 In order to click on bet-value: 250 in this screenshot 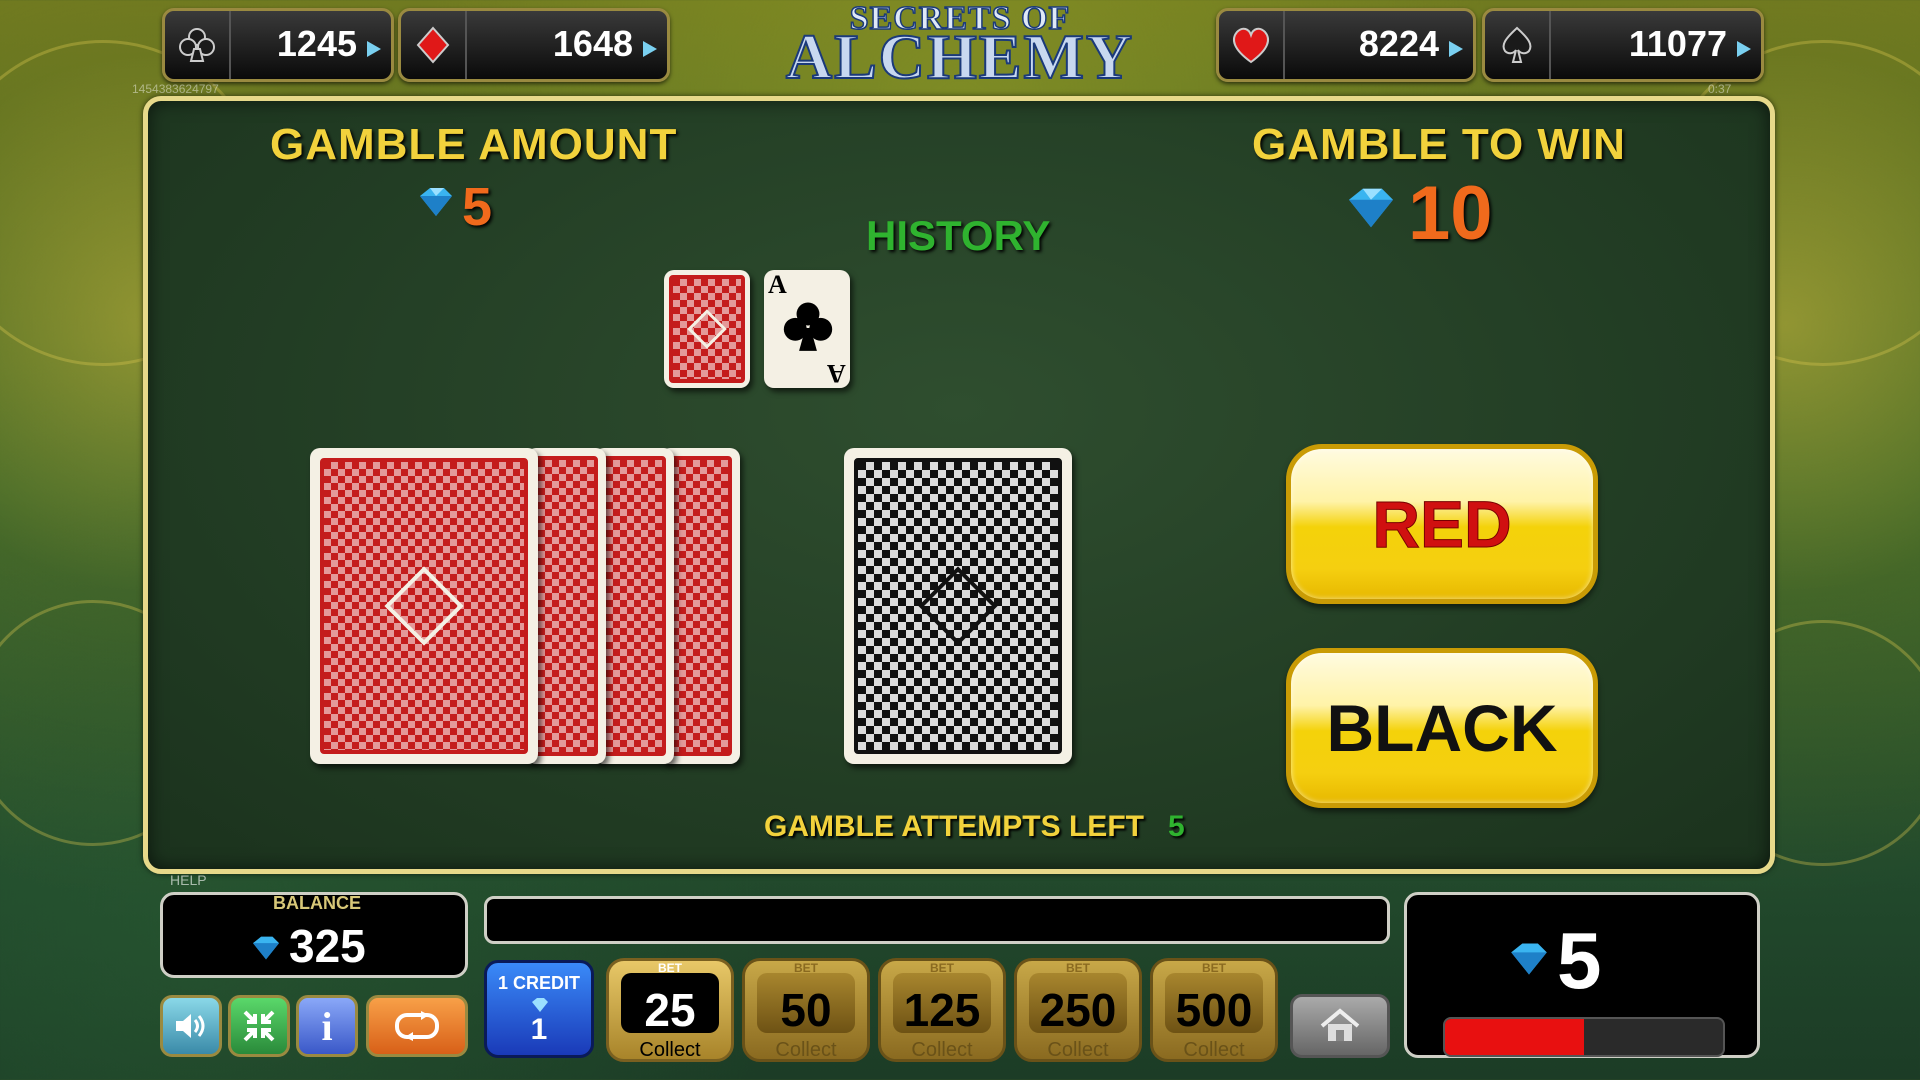, I will do `click(1078, 1010)`.